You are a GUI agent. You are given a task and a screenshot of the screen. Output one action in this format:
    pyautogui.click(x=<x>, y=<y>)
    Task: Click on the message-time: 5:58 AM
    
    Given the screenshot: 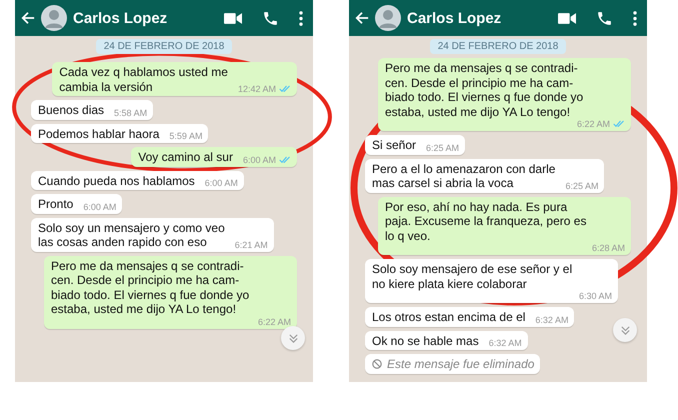 What is the action you would take?
    pyautogui.click(x=131, y=113)
    